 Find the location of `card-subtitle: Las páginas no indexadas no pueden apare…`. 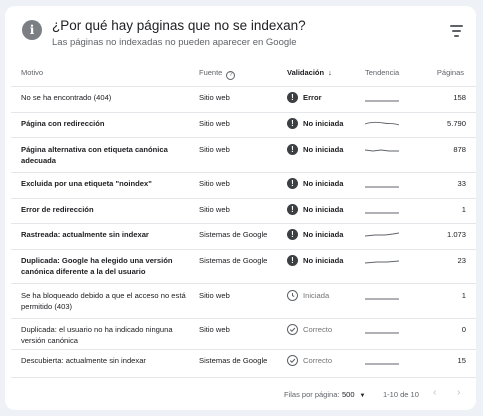

card-subtitle: Las páginas no indexadas no pueden apare… is located at coordinates (174, 42).